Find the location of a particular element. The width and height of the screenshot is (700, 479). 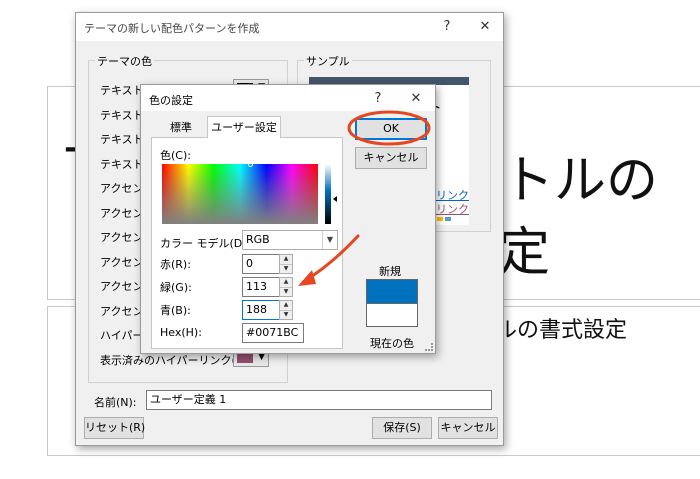

color-dialog-title: 色の設定 is located at coordinates (171, 100).